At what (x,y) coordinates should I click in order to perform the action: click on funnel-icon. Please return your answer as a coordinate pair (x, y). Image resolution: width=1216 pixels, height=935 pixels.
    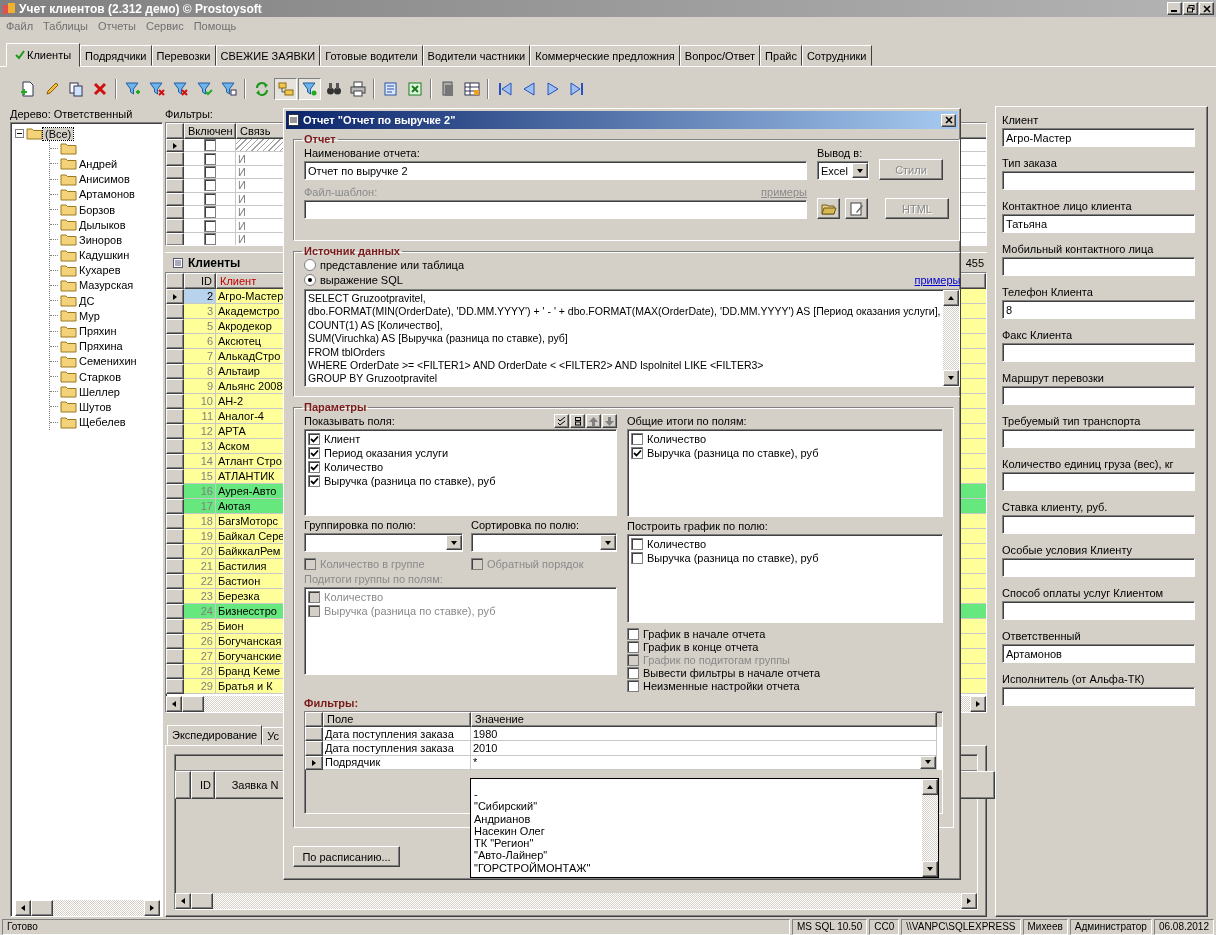
    Looking at the image, I should click on (309, 89).